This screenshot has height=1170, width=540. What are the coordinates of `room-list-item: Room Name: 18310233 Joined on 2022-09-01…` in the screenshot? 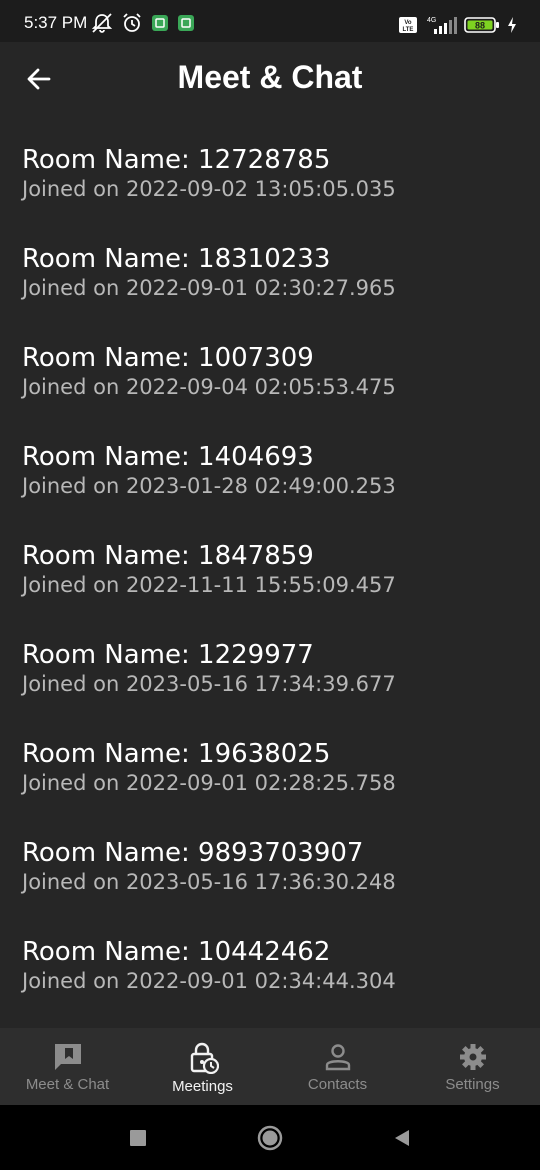 It's located at (270, 293).